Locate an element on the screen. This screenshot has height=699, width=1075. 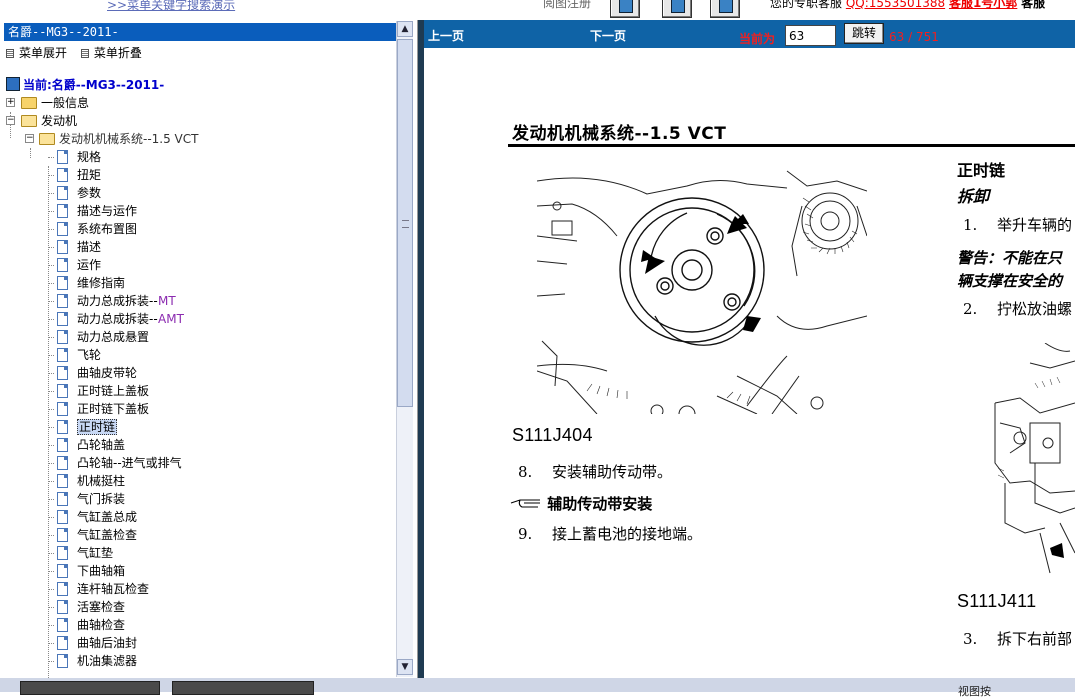
step-3-number: 3. is located at coordinates (970, 639).